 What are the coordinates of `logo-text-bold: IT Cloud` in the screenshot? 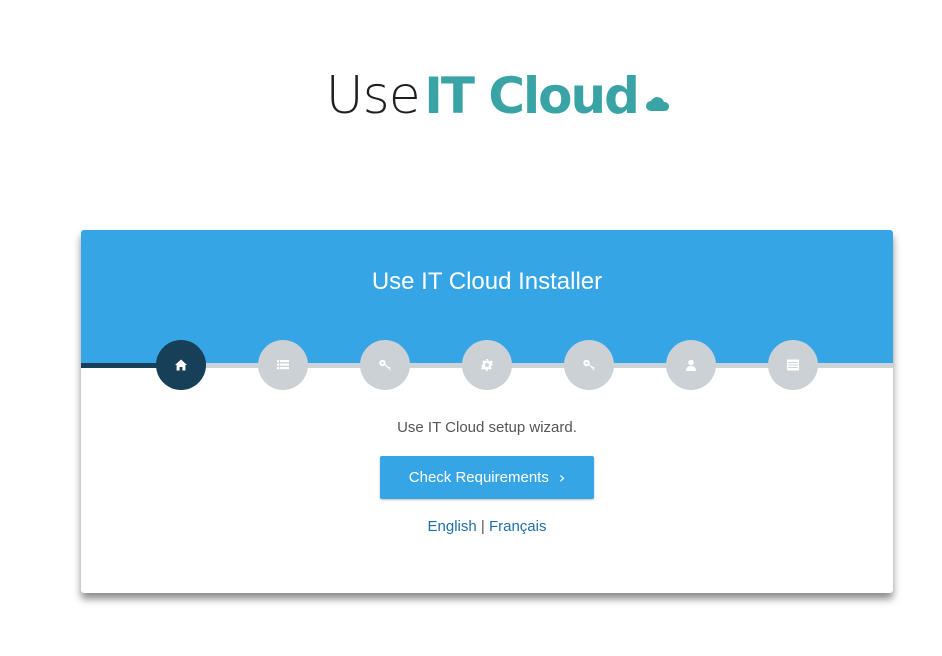 It's located at (532, 96).